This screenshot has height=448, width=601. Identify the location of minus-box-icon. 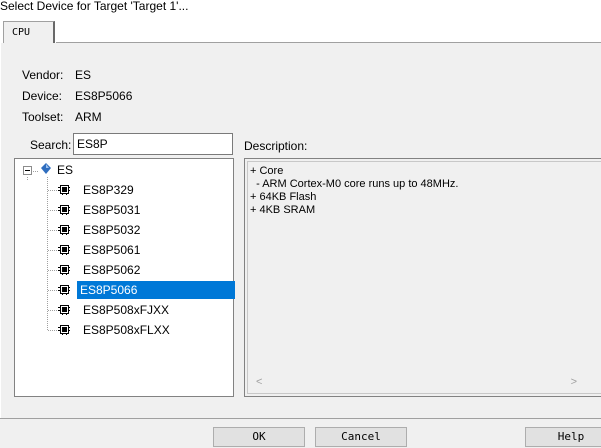
(27, 170).